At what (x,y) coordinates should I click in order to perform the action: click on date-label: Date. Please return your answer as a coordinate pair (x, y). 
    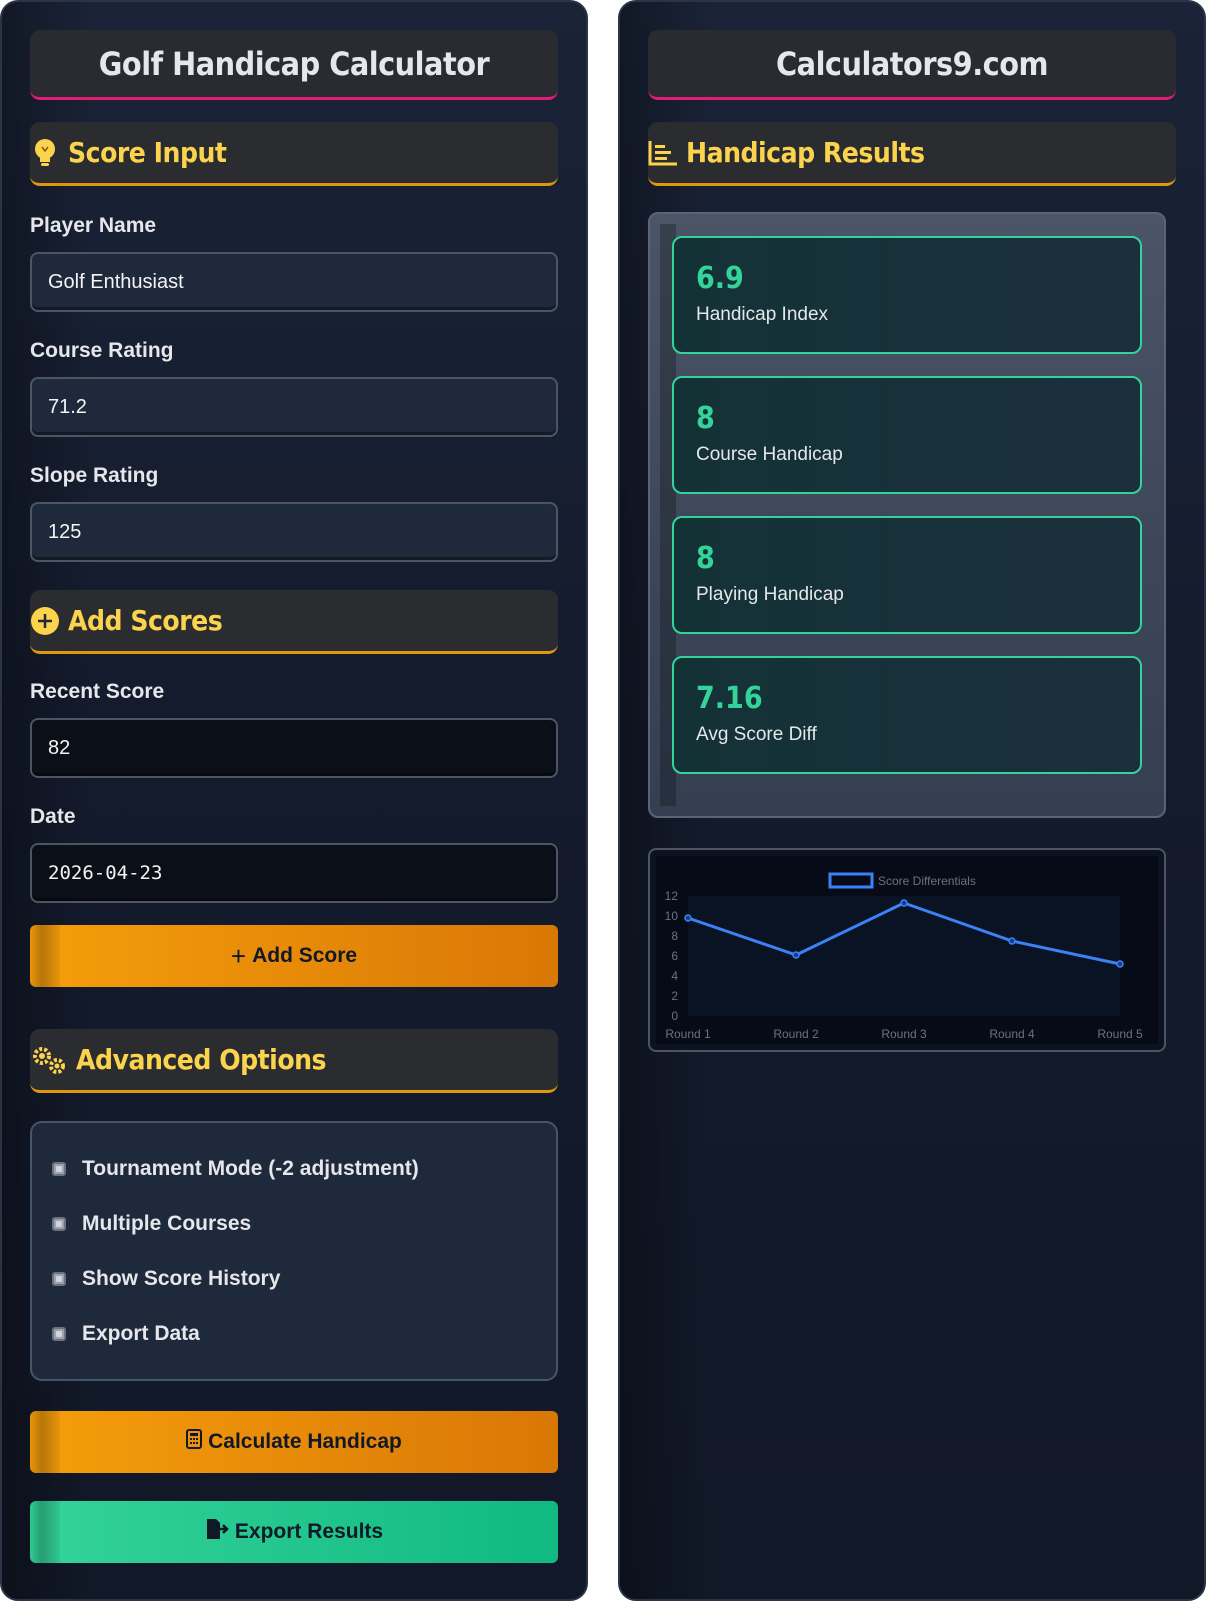
    Looking at the image, I should click on (53, 816).